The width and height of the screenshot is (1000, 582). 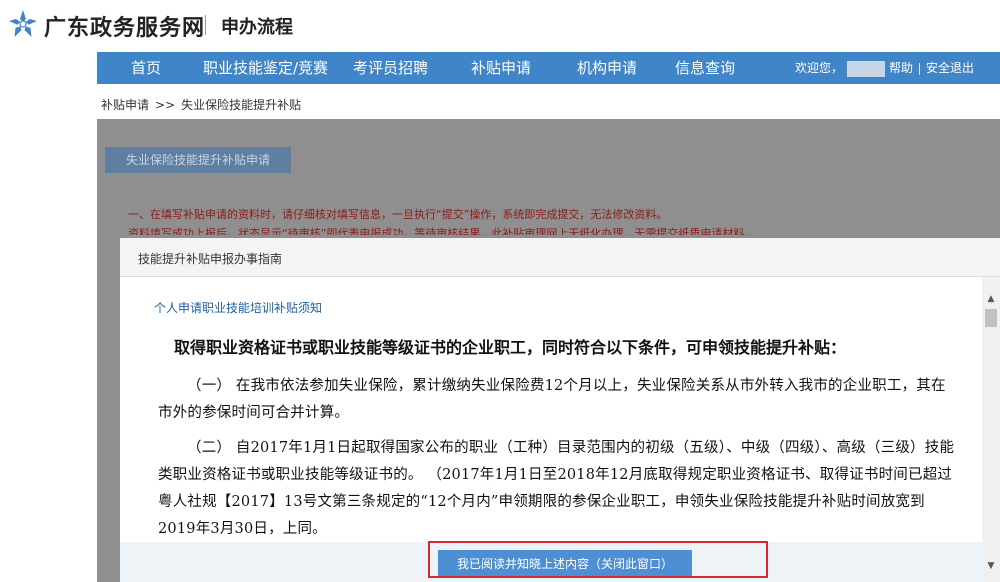 What do you see at coordinates (991, 299) in the screenshot?
I see `scroll-up-arrow-icon: ▲` at bounding box center [991, 299].